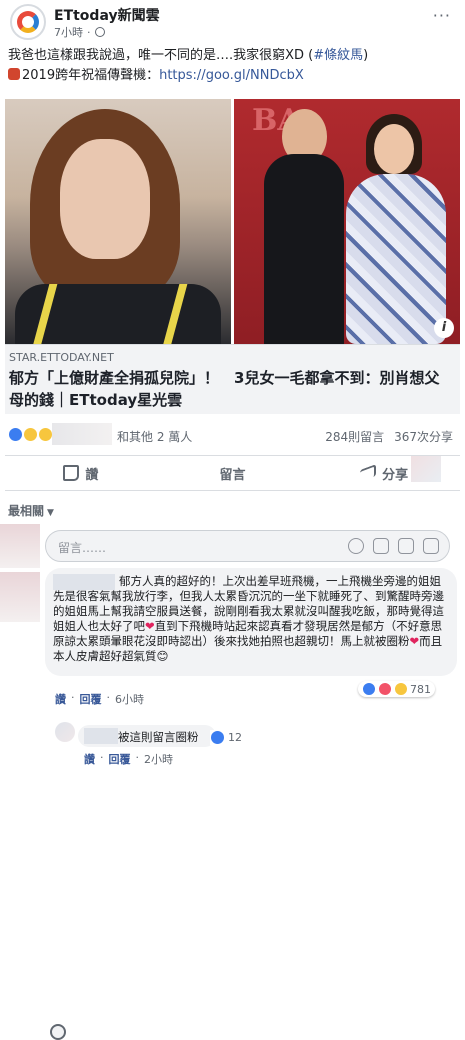 The image size is (465, 1040). Describe the element at coordinates (354, 436) in the screenshot. I see `comment-count: 284則留言` at that location.